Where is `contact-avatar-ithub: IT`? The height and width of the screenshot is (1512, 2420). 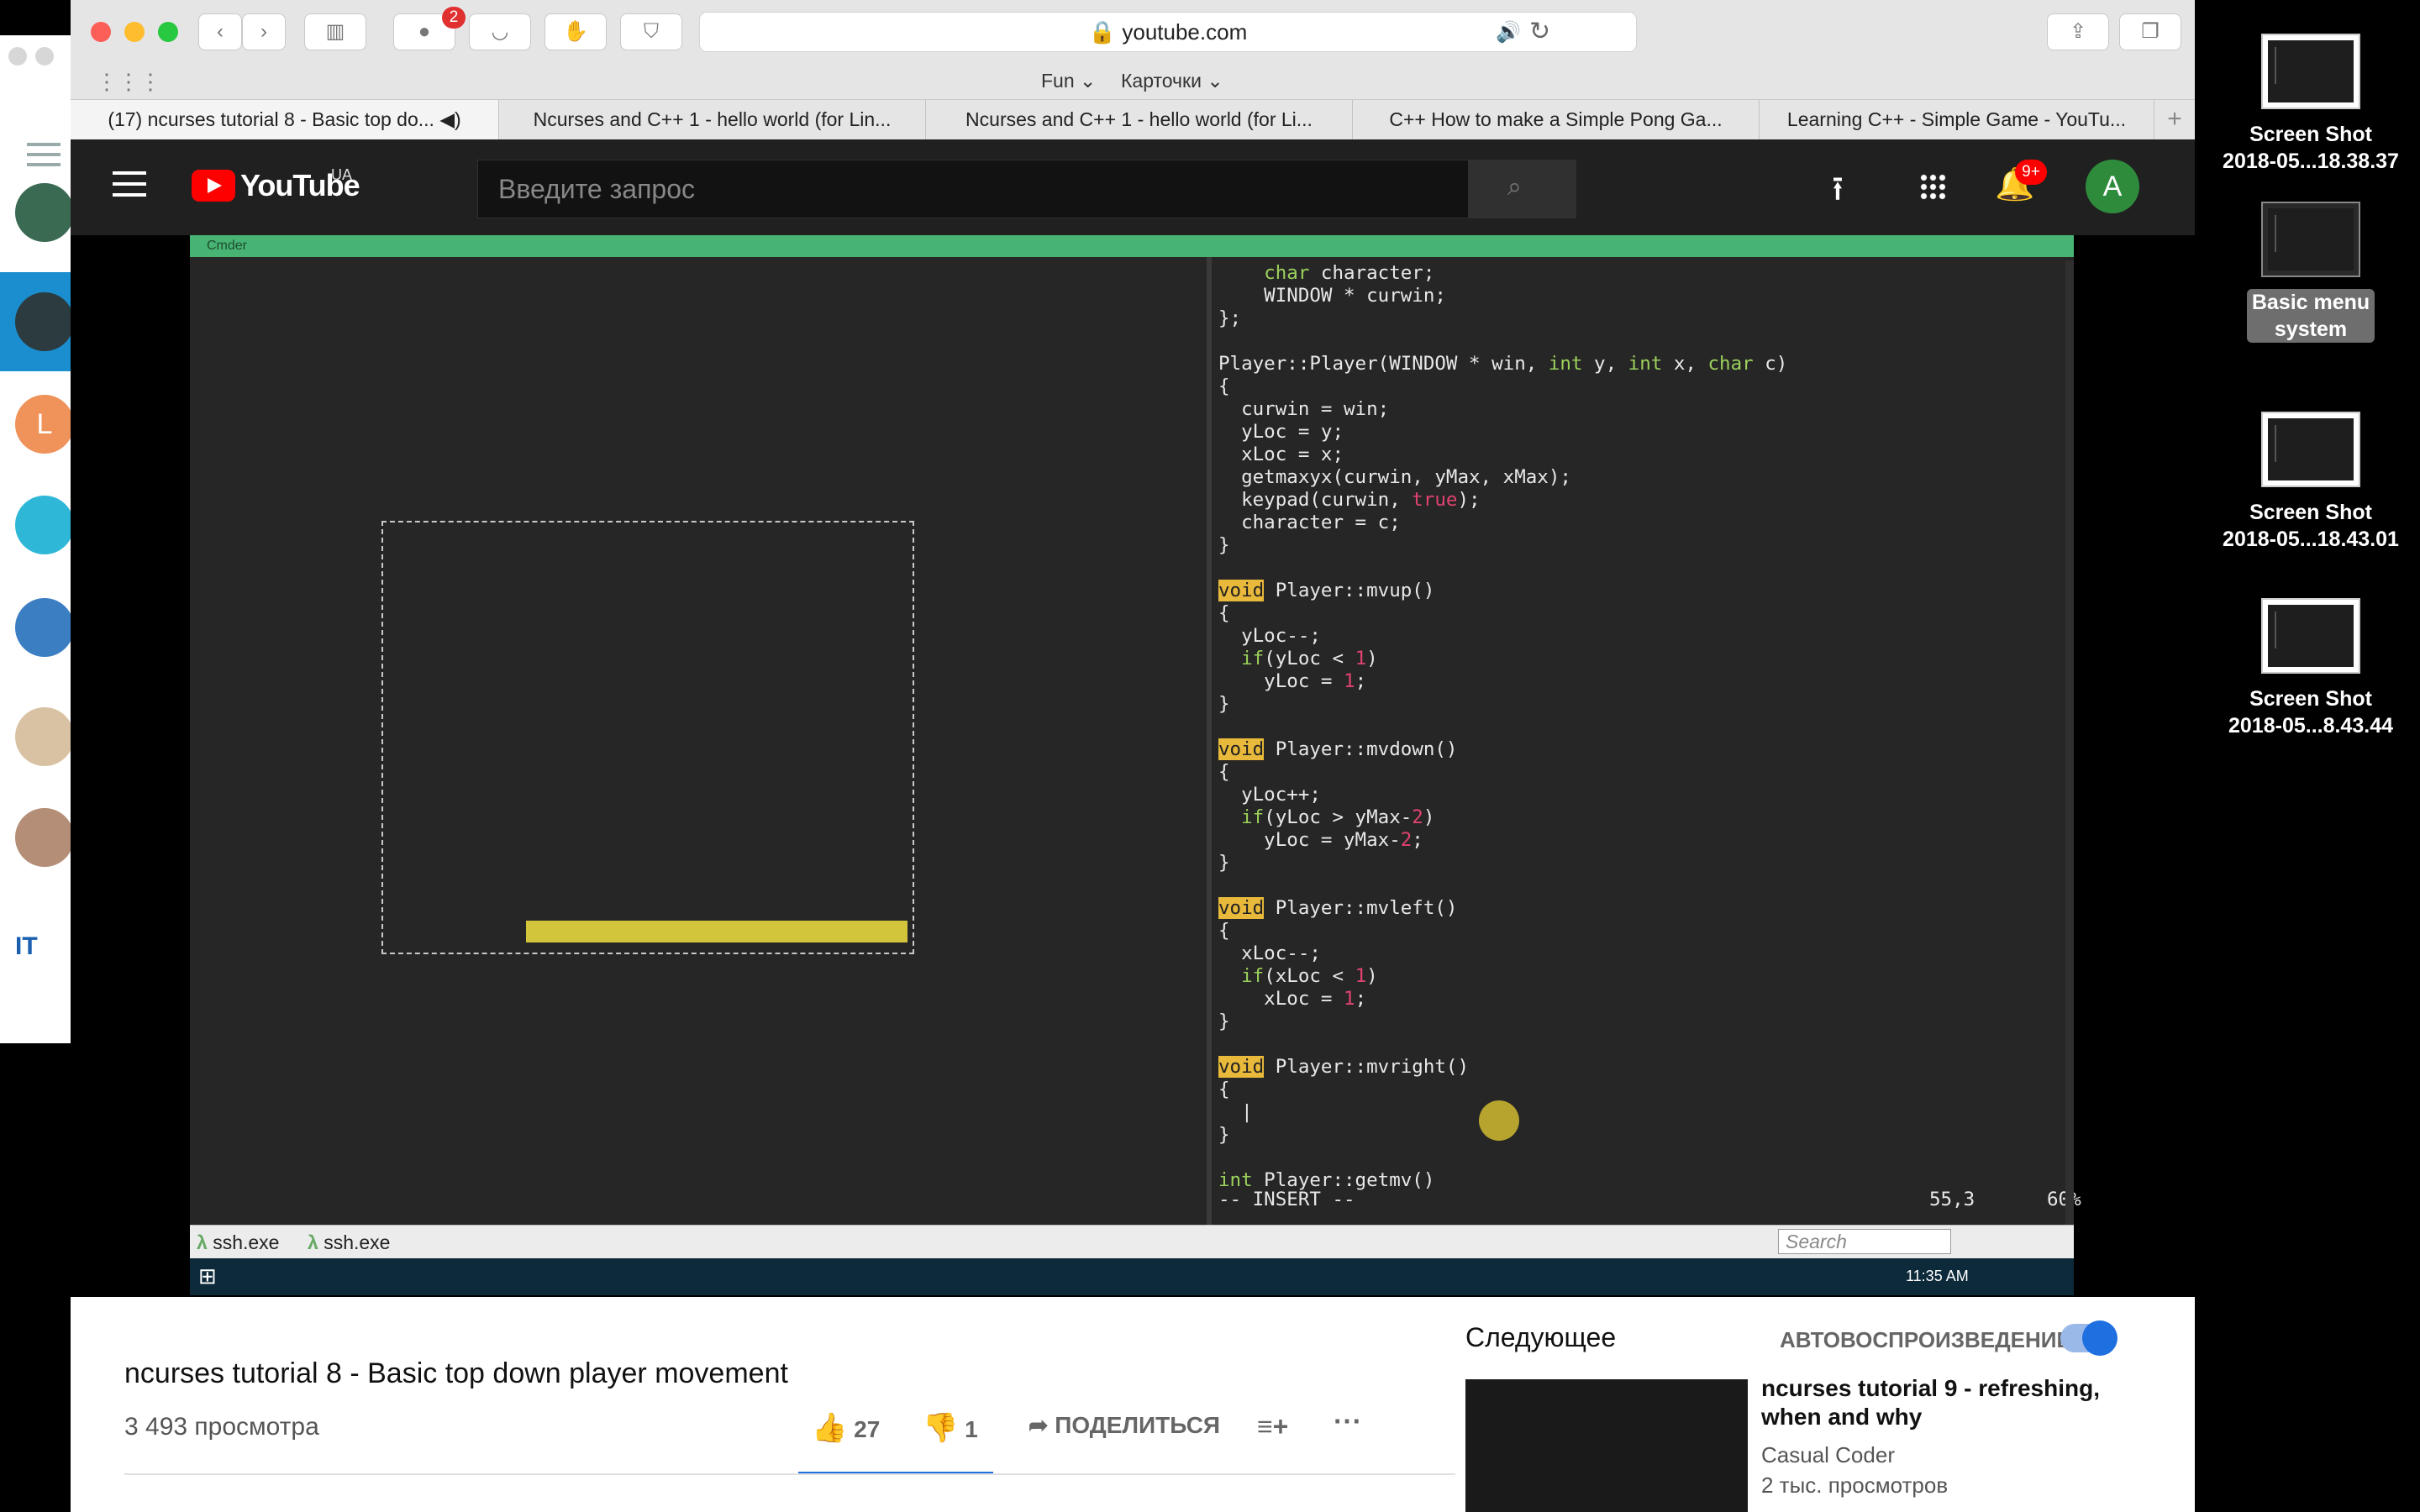 contact-avatar-ithub: IT is located at coordinates (44, 946).